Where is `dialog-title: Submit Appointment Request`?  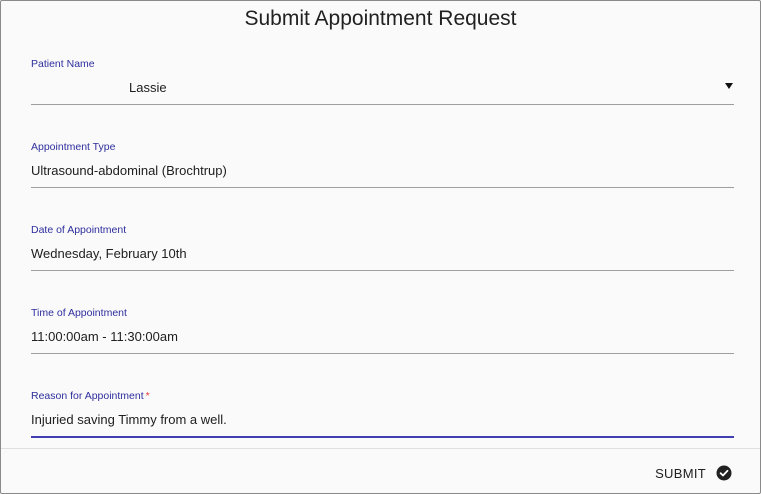
dialog-title: Submit Appointment Request is located at coordinates (380, 18).